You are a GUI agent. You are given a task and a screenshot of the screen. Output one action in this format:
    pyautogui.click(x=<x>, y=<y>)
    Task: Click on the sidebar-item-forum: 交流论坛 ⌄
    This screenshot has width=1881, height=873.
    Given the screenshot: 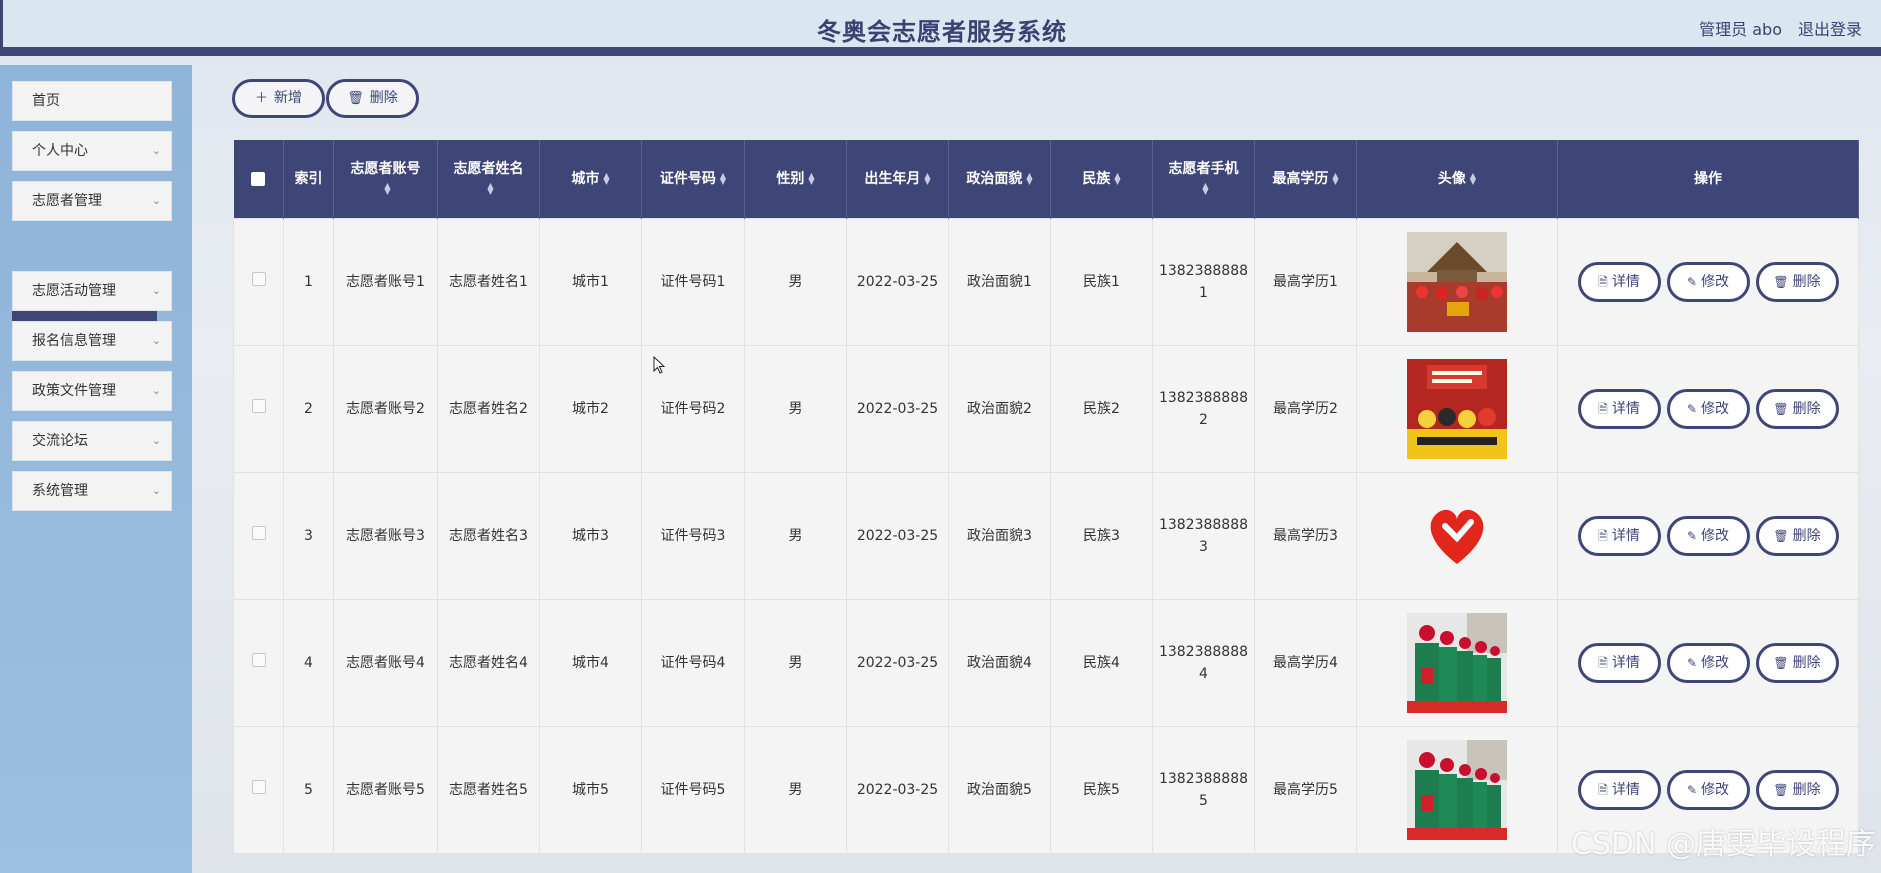 What is the action you would take?
    pyautogui.click(x=92, y=441)
    